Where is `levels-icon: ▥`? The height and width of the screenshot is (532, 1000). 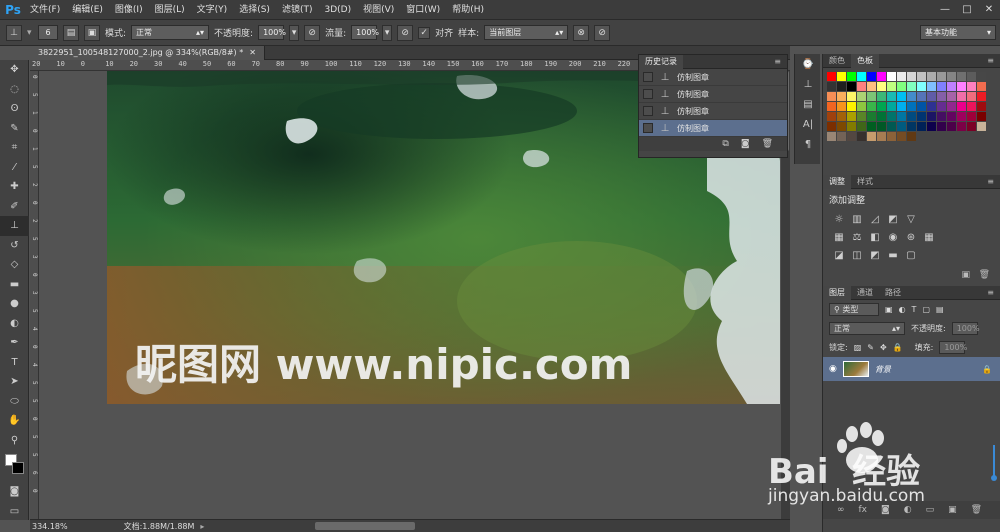
levels-icon: ▥ is located at coordinates (857, 219).